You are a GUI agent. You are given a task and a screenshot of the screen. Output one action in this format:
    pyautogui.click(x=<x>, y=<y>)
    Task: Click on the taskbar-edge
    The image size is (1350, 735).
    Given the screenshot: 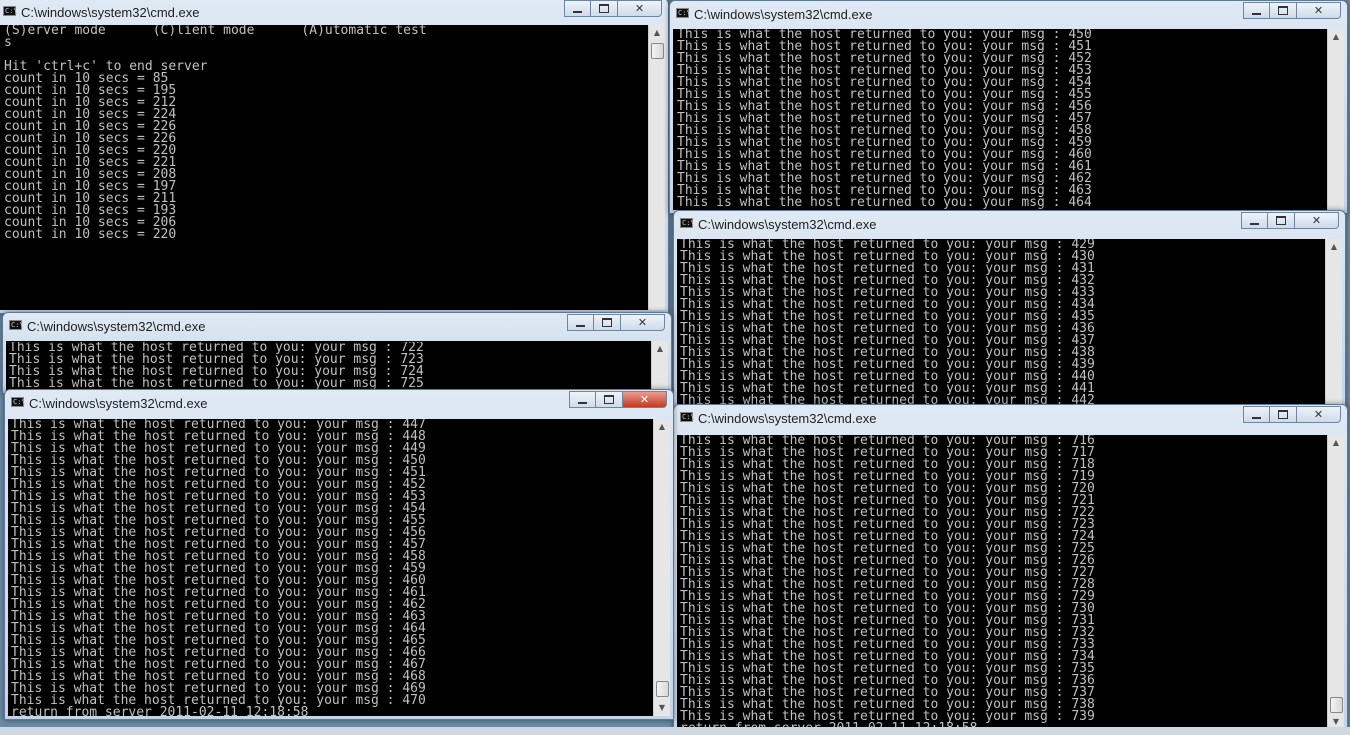 What is the action you would take?
    pyautogui.click(x=675, y=731)
    